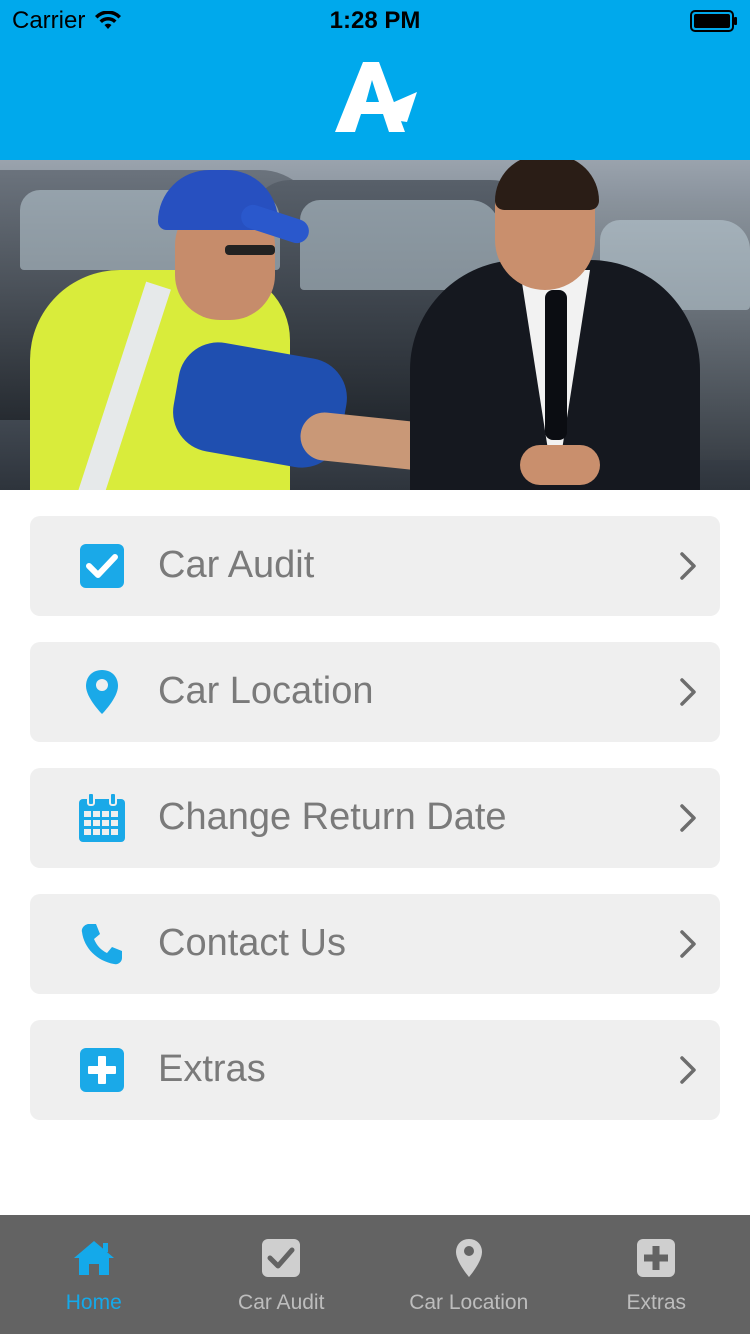  I want to click on tab-car-audit: Car Audit, so click(282, 1274).